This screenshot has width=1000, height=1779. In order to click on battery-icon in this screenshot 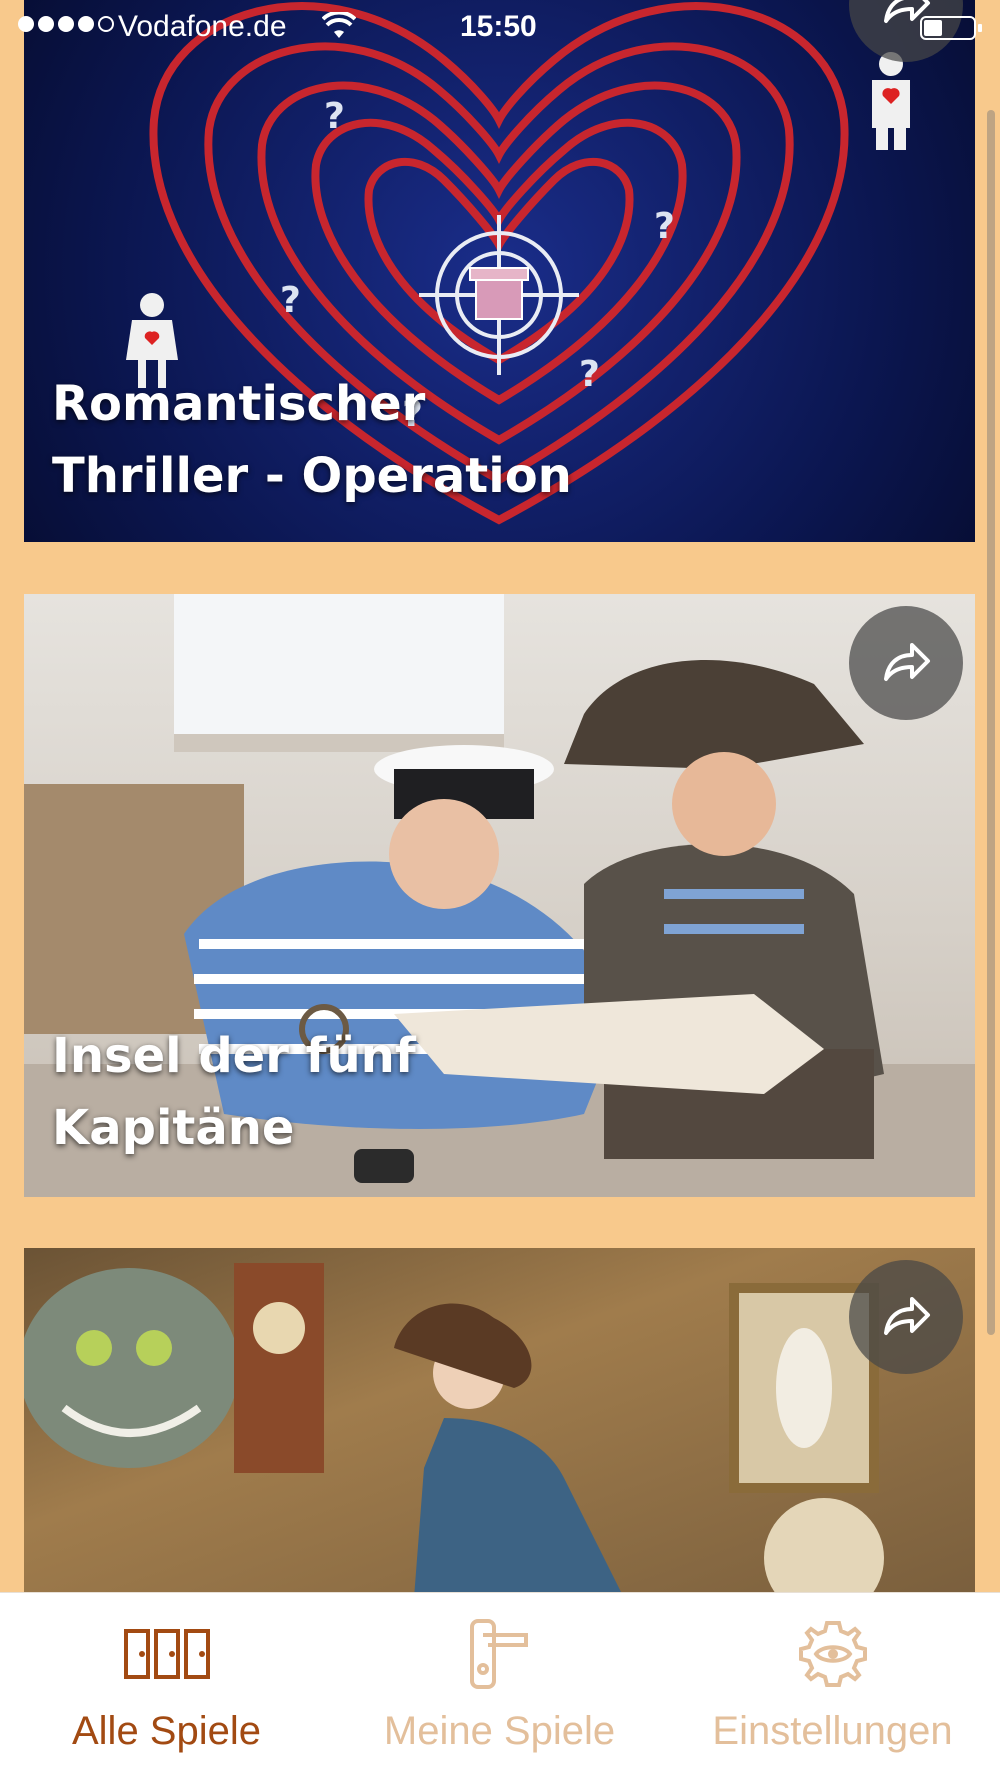, I will do `click(951, 28)`.